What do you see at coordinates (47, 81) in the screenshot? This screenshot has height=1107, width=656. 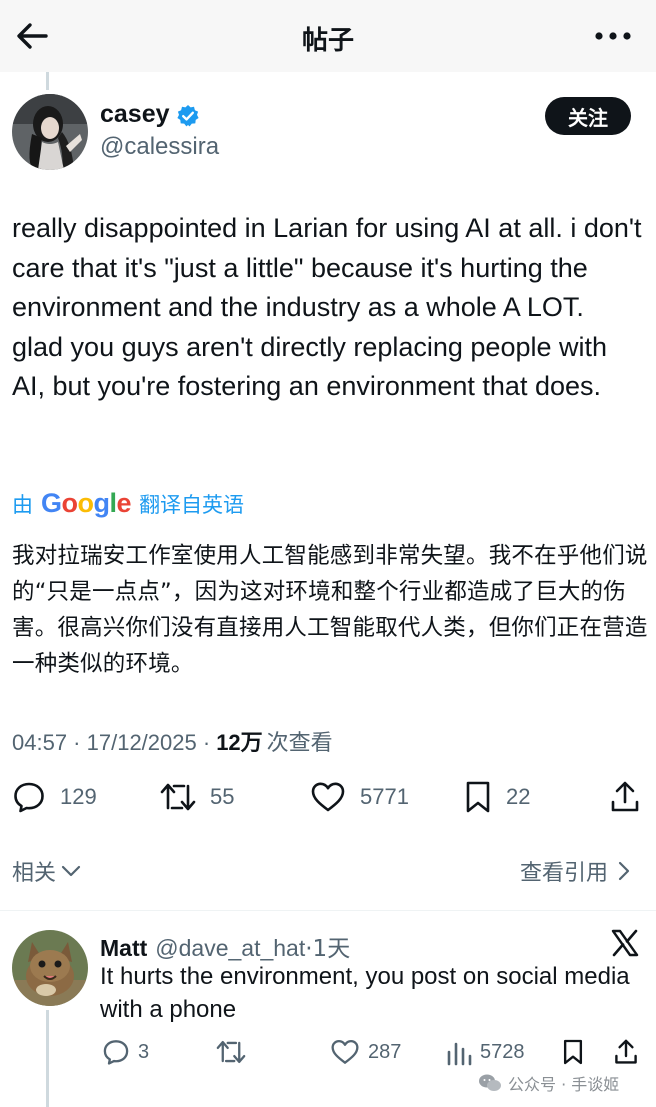 I see `thread-line` at bounding box center [47, 81].